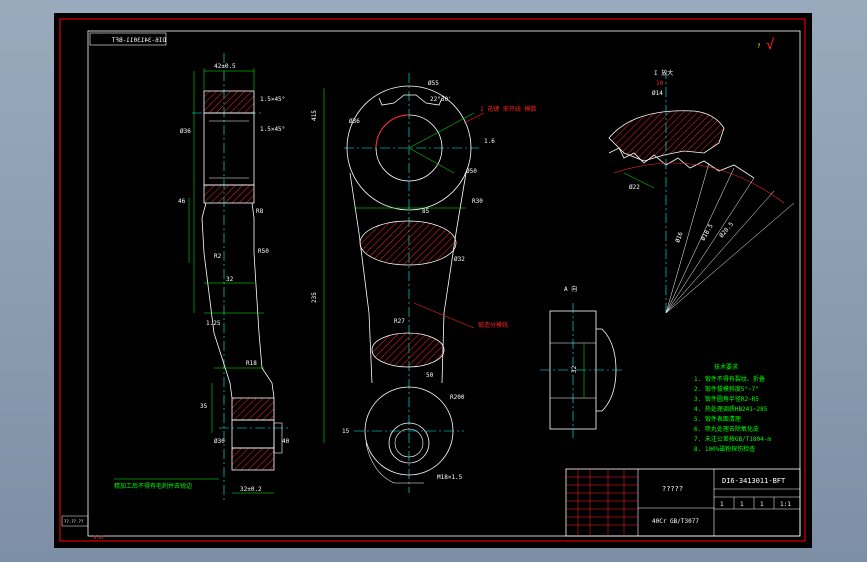  What do you see at coordinates (225, 66) in the screenshot?
I see `side-dim-0: 42±0.5` at bounding box center [225, 66].